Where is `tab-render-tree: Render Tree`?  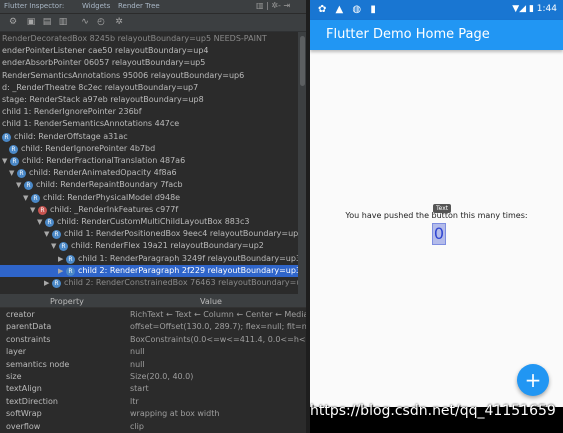
tab-render-tree: Render Tree is located at coordinates (139, 6).